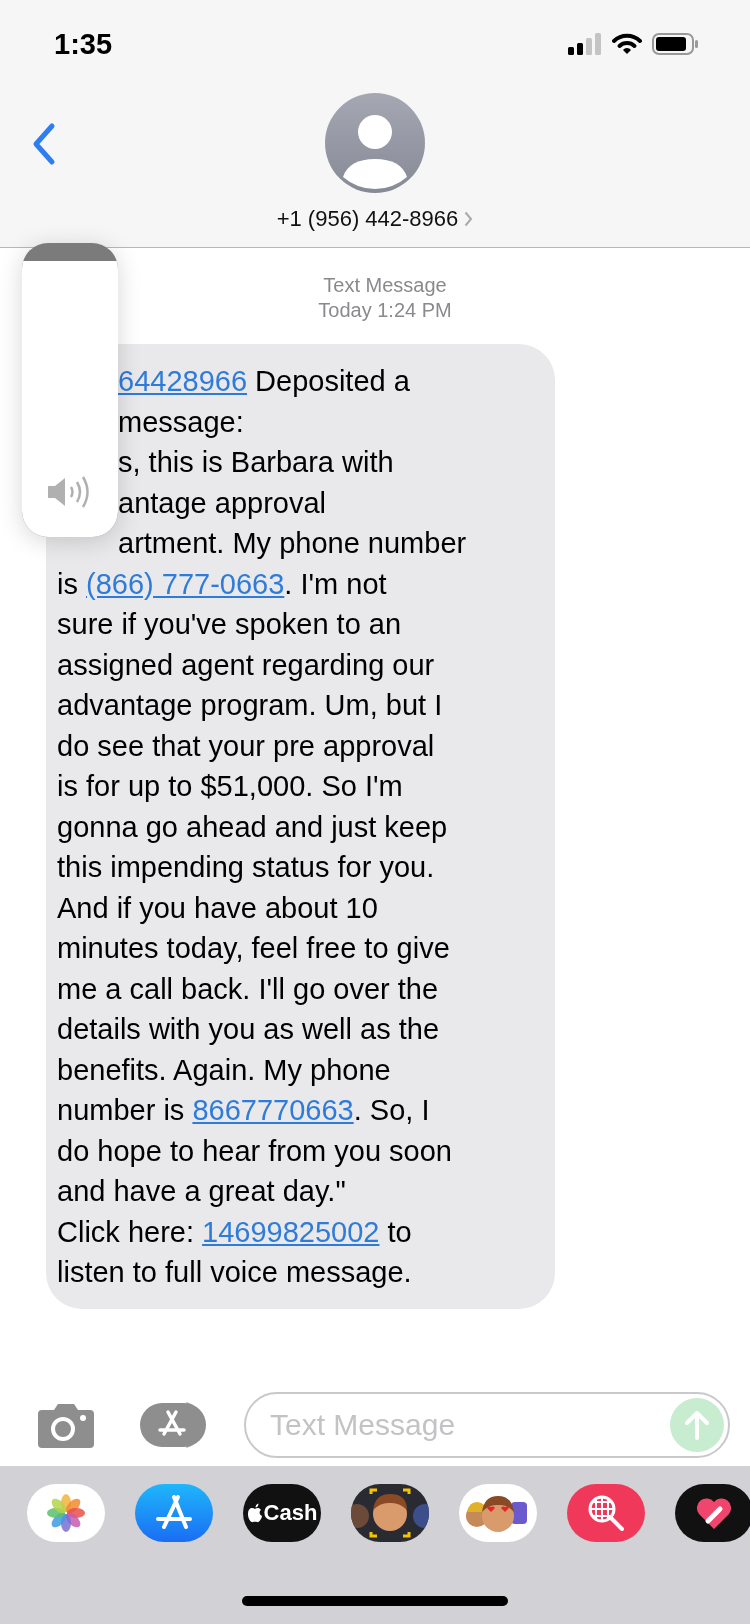 The image size is (750, 1624). What do you see at coordinates (185, 583) in the screenshot?
I see `phone-link: (866) 777-0663` at bounding box center [185, 583].